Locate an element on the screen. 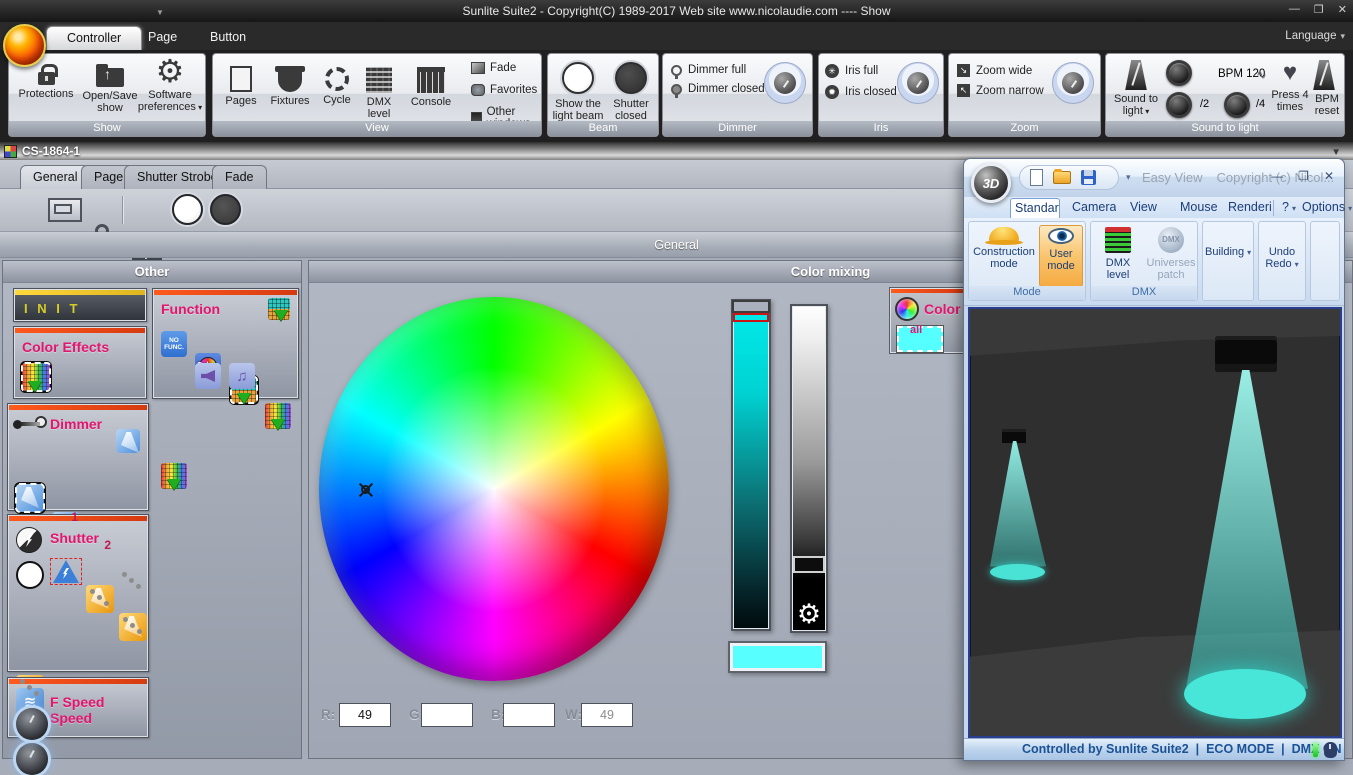  maximize-button: ❐ is located at coordinates (1319, 9).